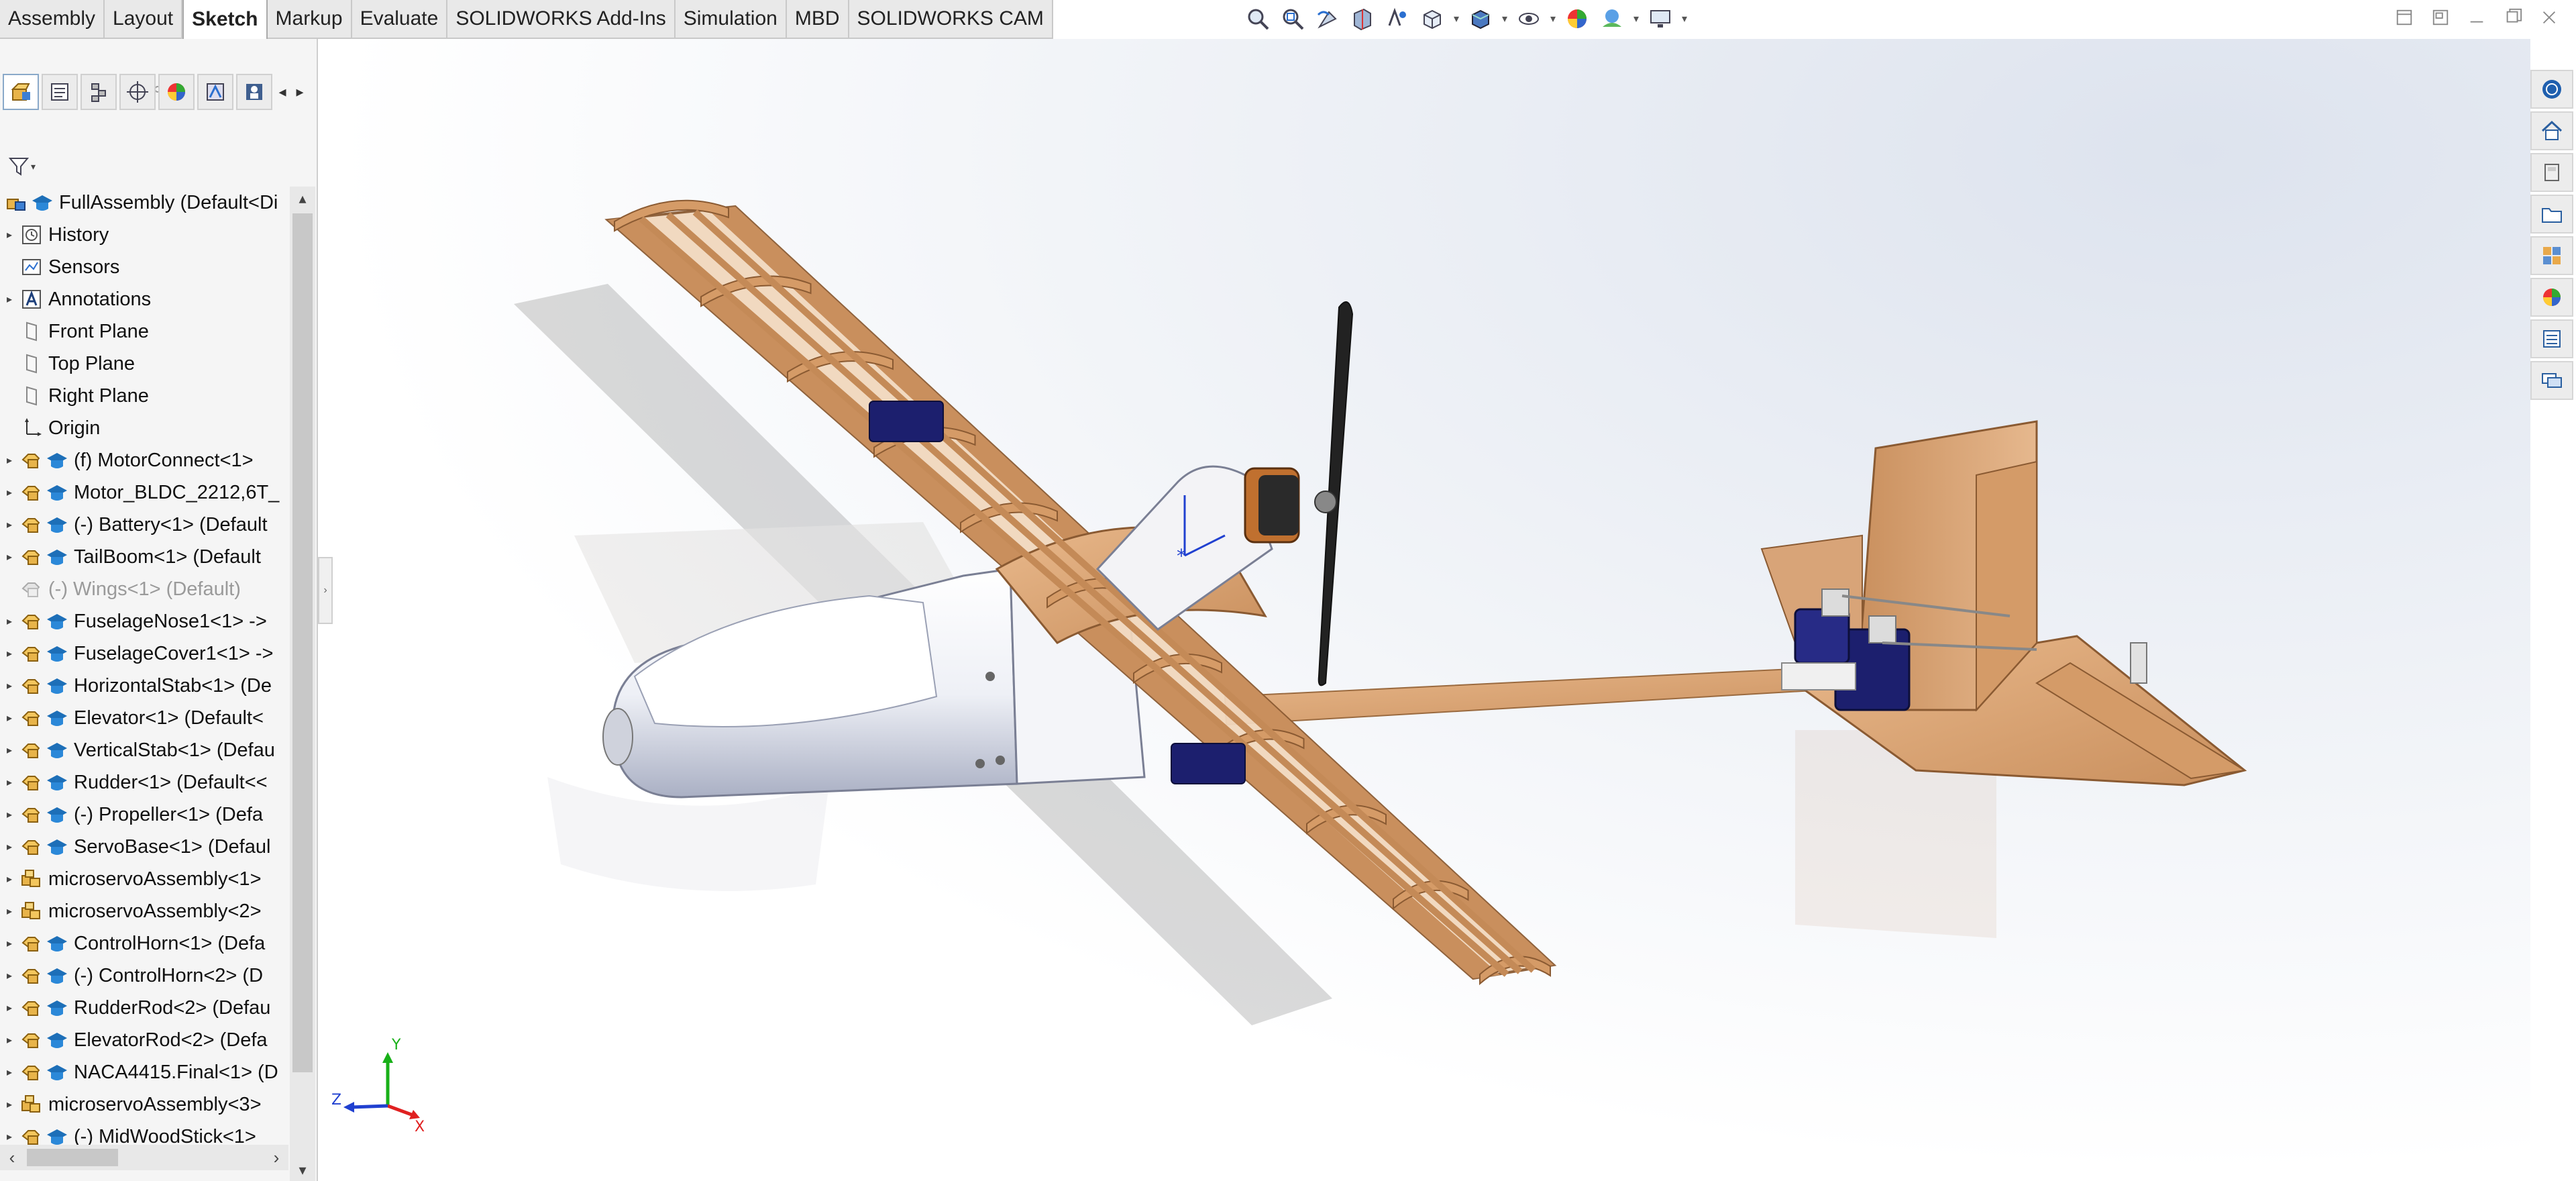 This screenshot has width=2576, height=1181. I want to click on tabs-scroll-right-icon: ▸, so click(299, 92).